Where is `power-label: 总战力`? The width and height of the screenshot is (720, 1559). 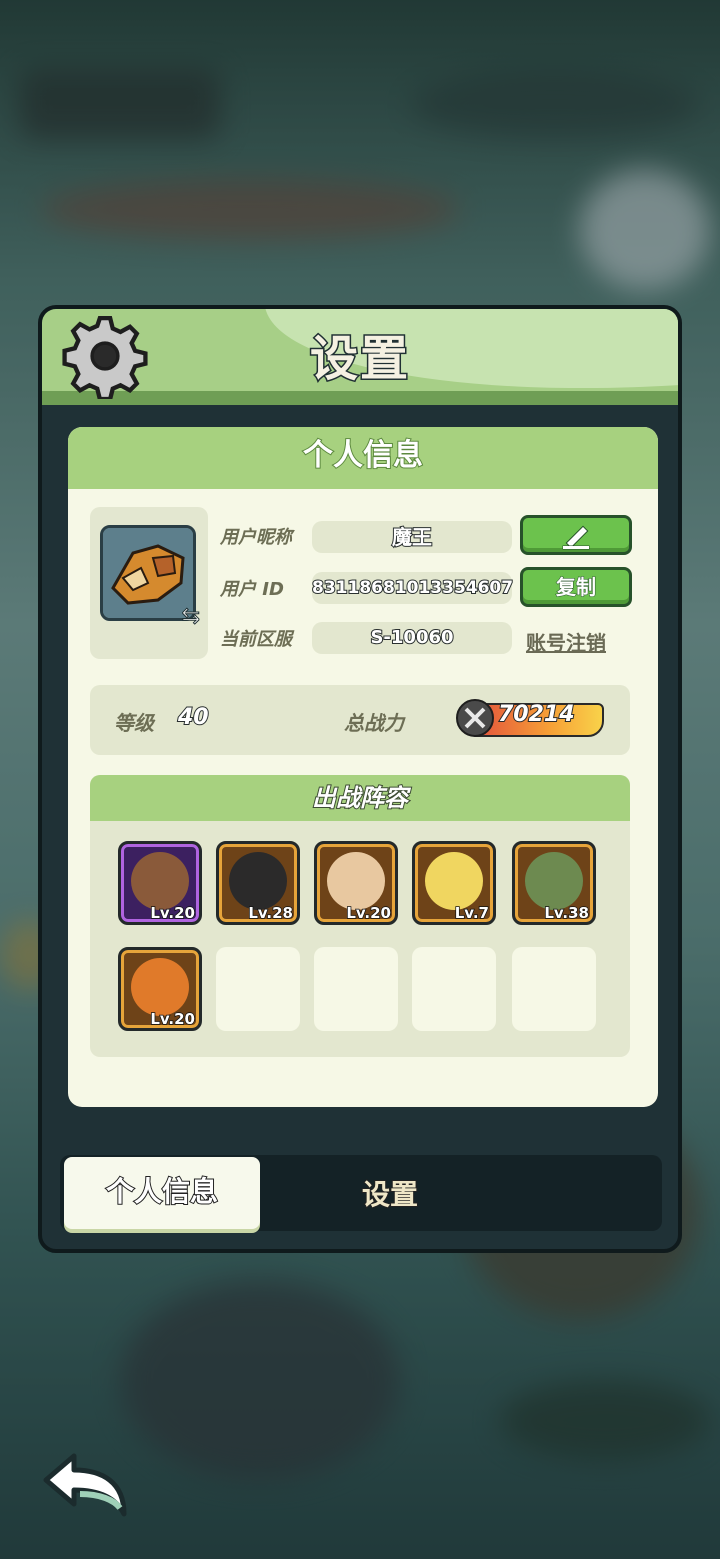 power-label: 总战力 is located at coordinates (374, 723).